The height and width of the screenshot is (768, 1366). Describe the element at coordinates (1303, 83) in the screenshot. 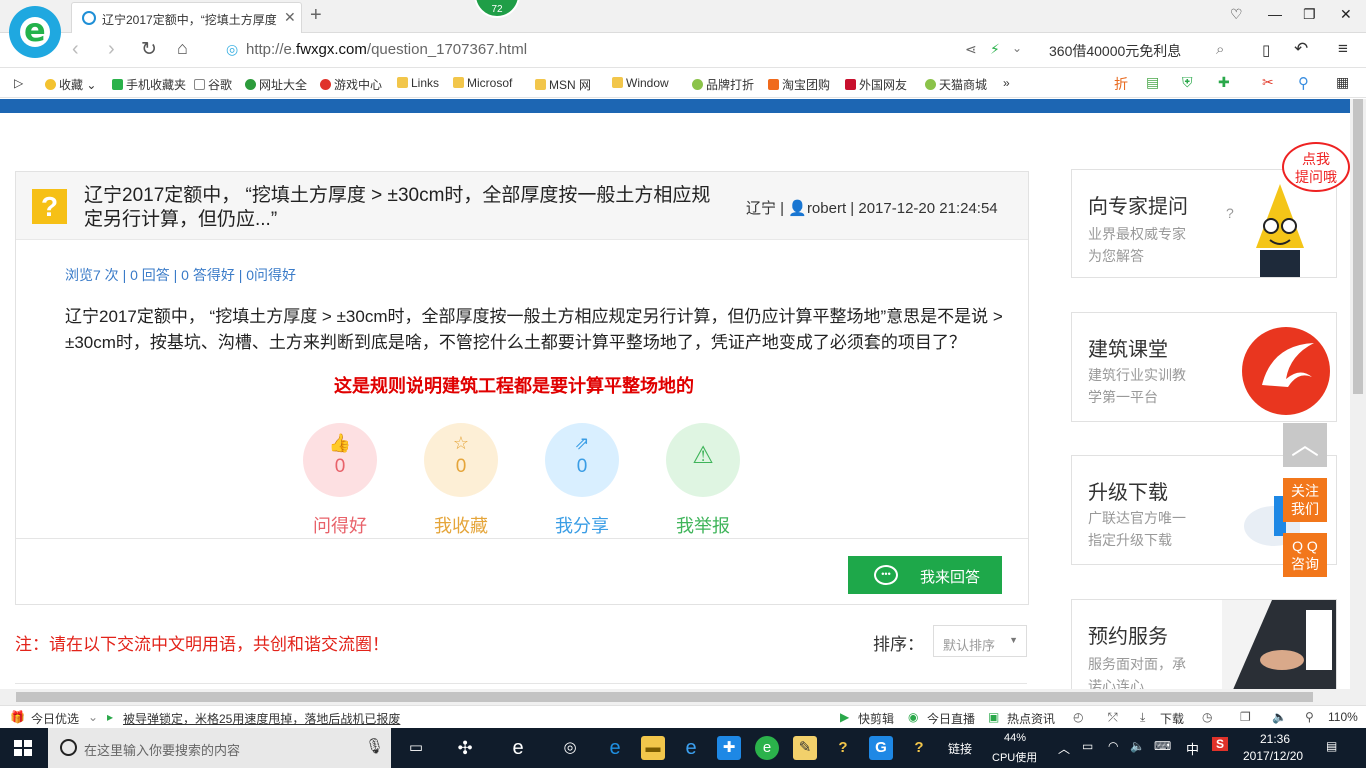

I see `zoom-search-icon: ⚲` at that location.